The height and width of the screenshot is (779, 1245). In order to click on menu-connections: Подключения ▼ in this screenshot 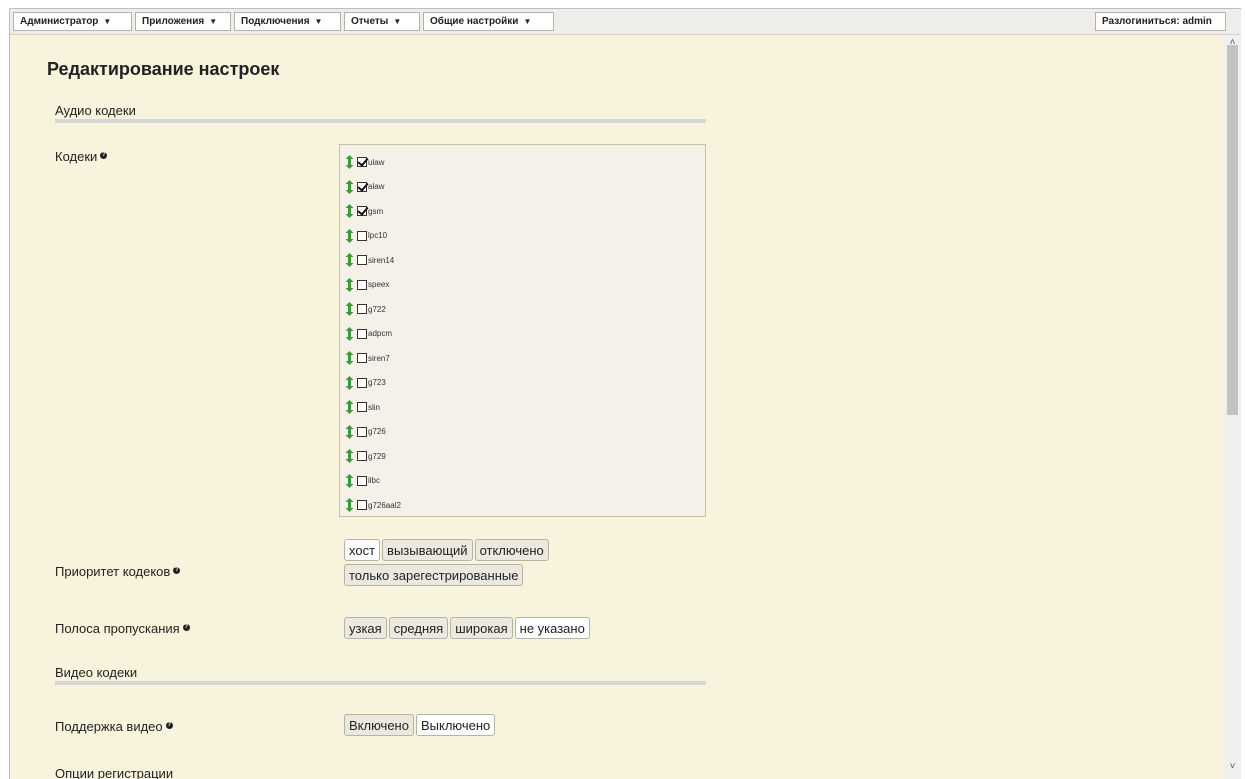, I will do `click(287, 21)`.